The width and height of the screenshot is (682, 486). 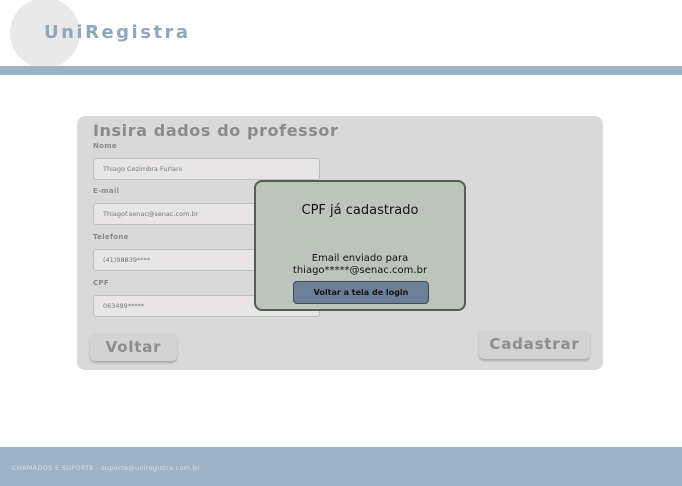 What do you see at coordinates (360, 210) in the screenshot?
I see `dialog-title: CPF já cadastrado` at bounding box center [360, 210].